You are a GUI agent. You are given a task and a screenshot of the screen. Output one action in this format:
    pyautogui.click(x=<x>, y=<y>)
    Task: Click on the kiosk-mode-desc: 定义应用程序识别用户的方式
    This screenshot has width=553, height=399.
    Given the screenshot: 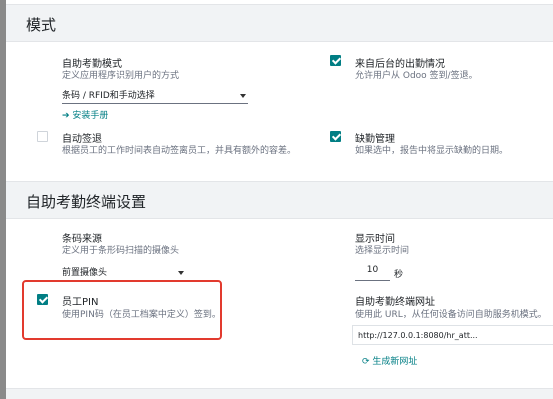 What is the action you would take?
    pyautogui.click(x=121, y=76)
    